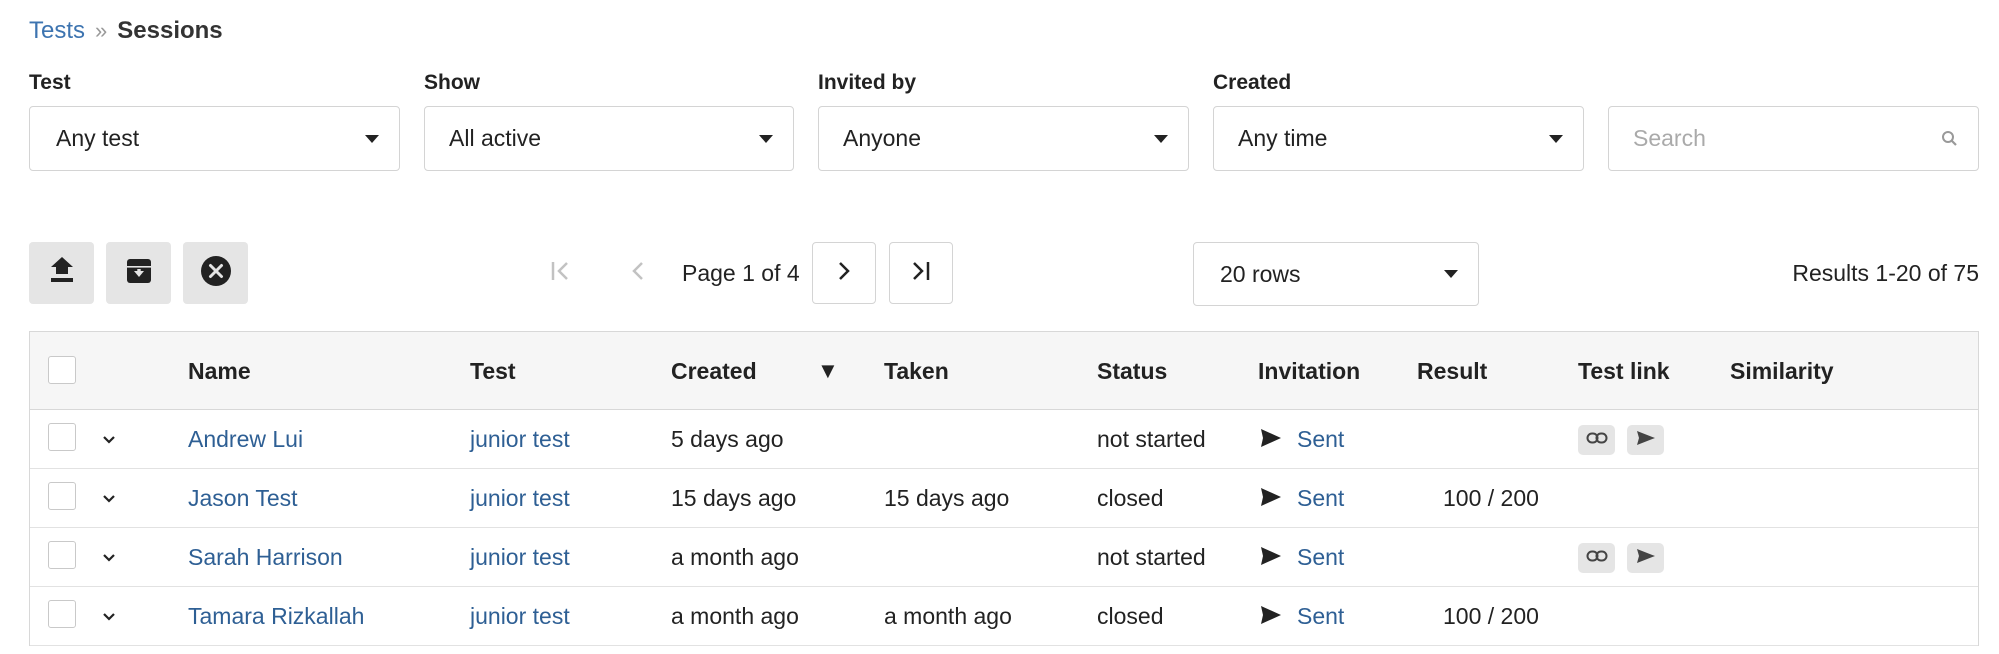 This screenshot has height=654, width=1999. I want to click on last-page-icon, so click(921, 273).